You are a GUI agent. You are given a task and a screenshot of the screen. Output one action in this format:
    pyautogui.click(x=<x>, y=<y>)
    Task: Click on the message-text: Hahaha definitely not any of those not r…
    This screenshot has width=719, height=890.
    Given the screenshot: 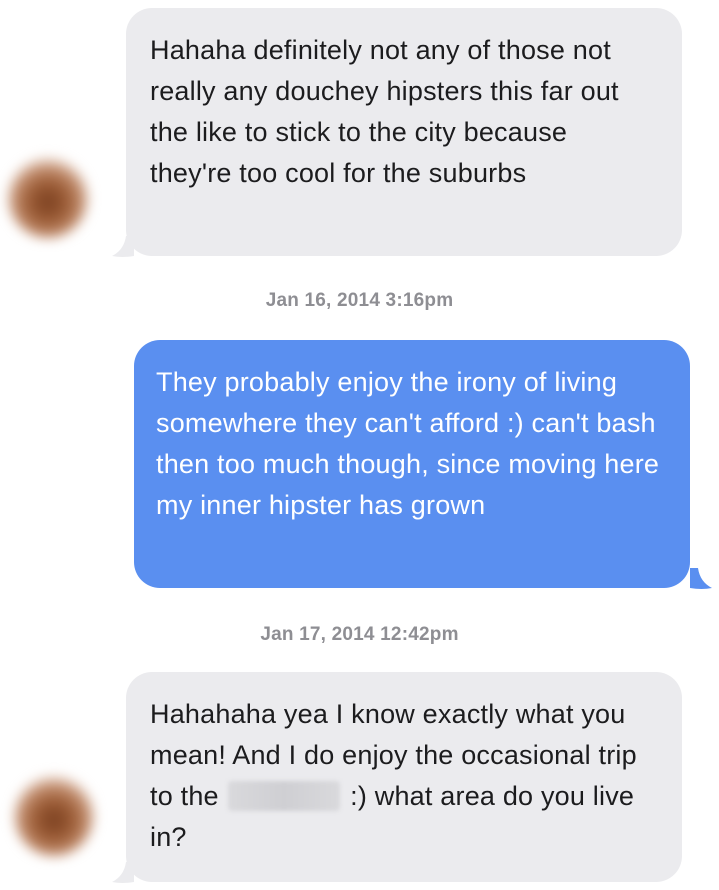 What is the action you would take?
    pyautogui.click(x=384, y=111)
    